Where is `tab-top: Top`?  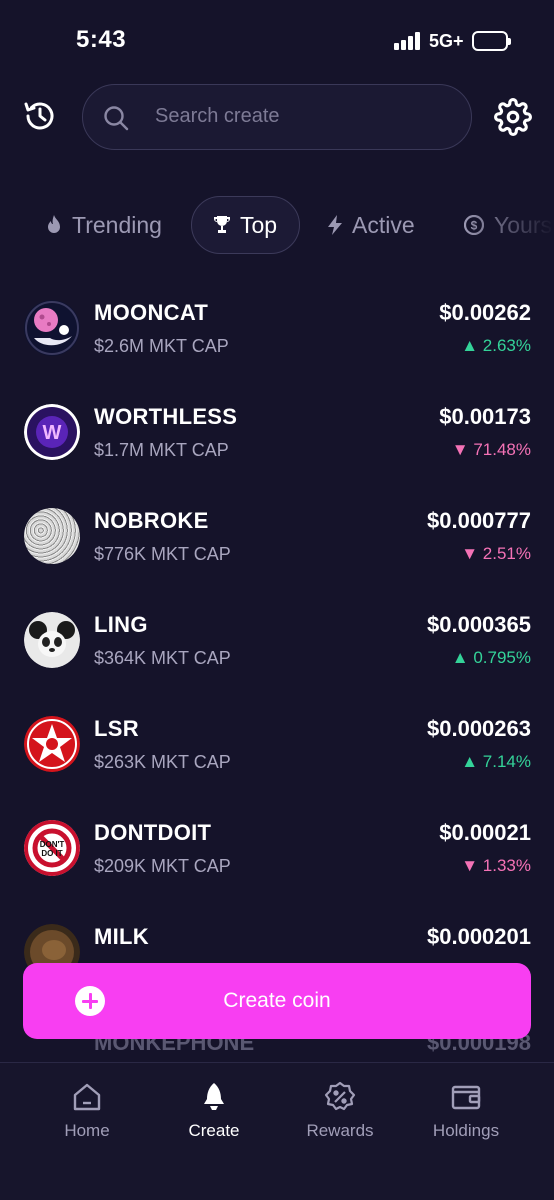 tab-top: Top is located at coordinates (246, 225).